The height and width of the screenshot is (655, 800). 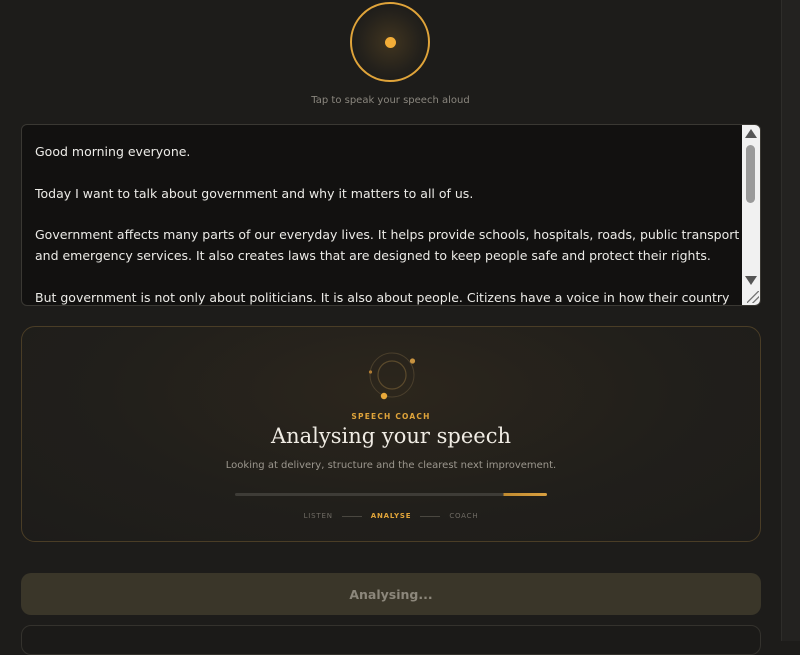 I want to click on analysis-progress-bar, so click(x=391, y=494).